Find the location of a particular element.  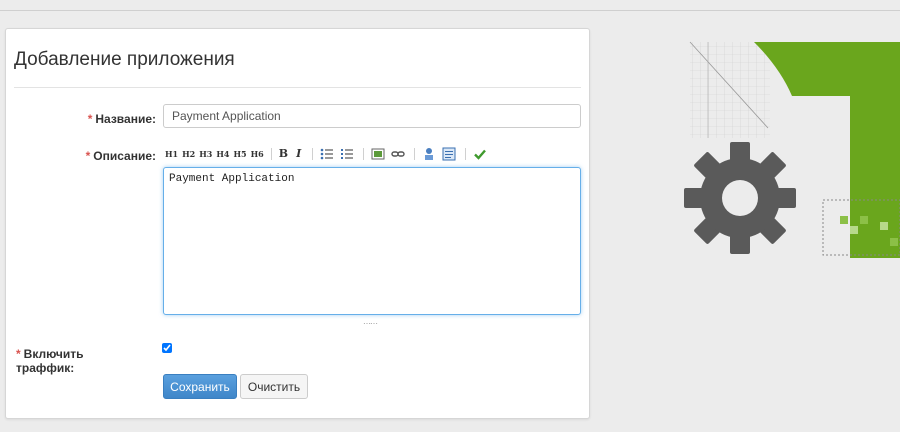

description-label: * Описание: is located at coordinates (120, 156).